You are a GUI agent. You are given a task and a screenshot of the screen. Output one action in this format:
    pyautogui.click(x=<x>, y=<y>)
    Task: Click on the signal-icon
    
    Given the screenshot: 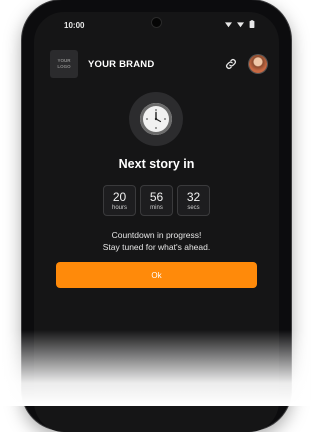 What is the action you would take?
    pyautogui.click(x=228, y=25)
    